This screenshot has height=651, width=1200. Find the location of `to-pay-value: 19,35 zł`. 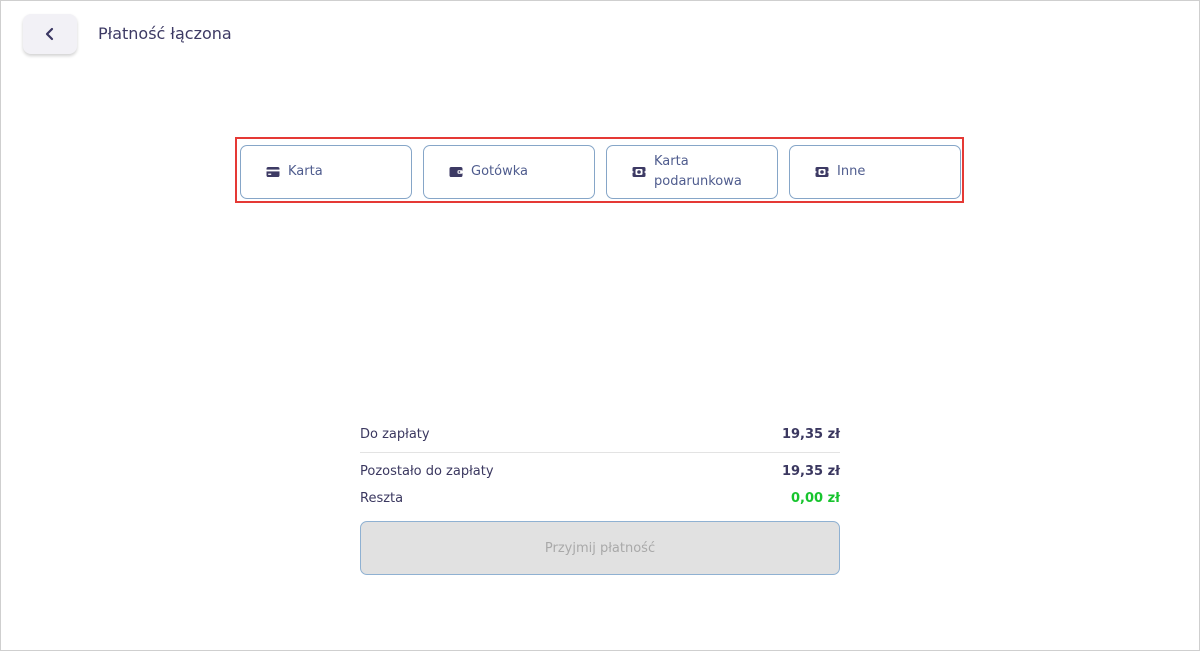

to-pay-value: 19,35 zł is located at coordinates (810, 434).